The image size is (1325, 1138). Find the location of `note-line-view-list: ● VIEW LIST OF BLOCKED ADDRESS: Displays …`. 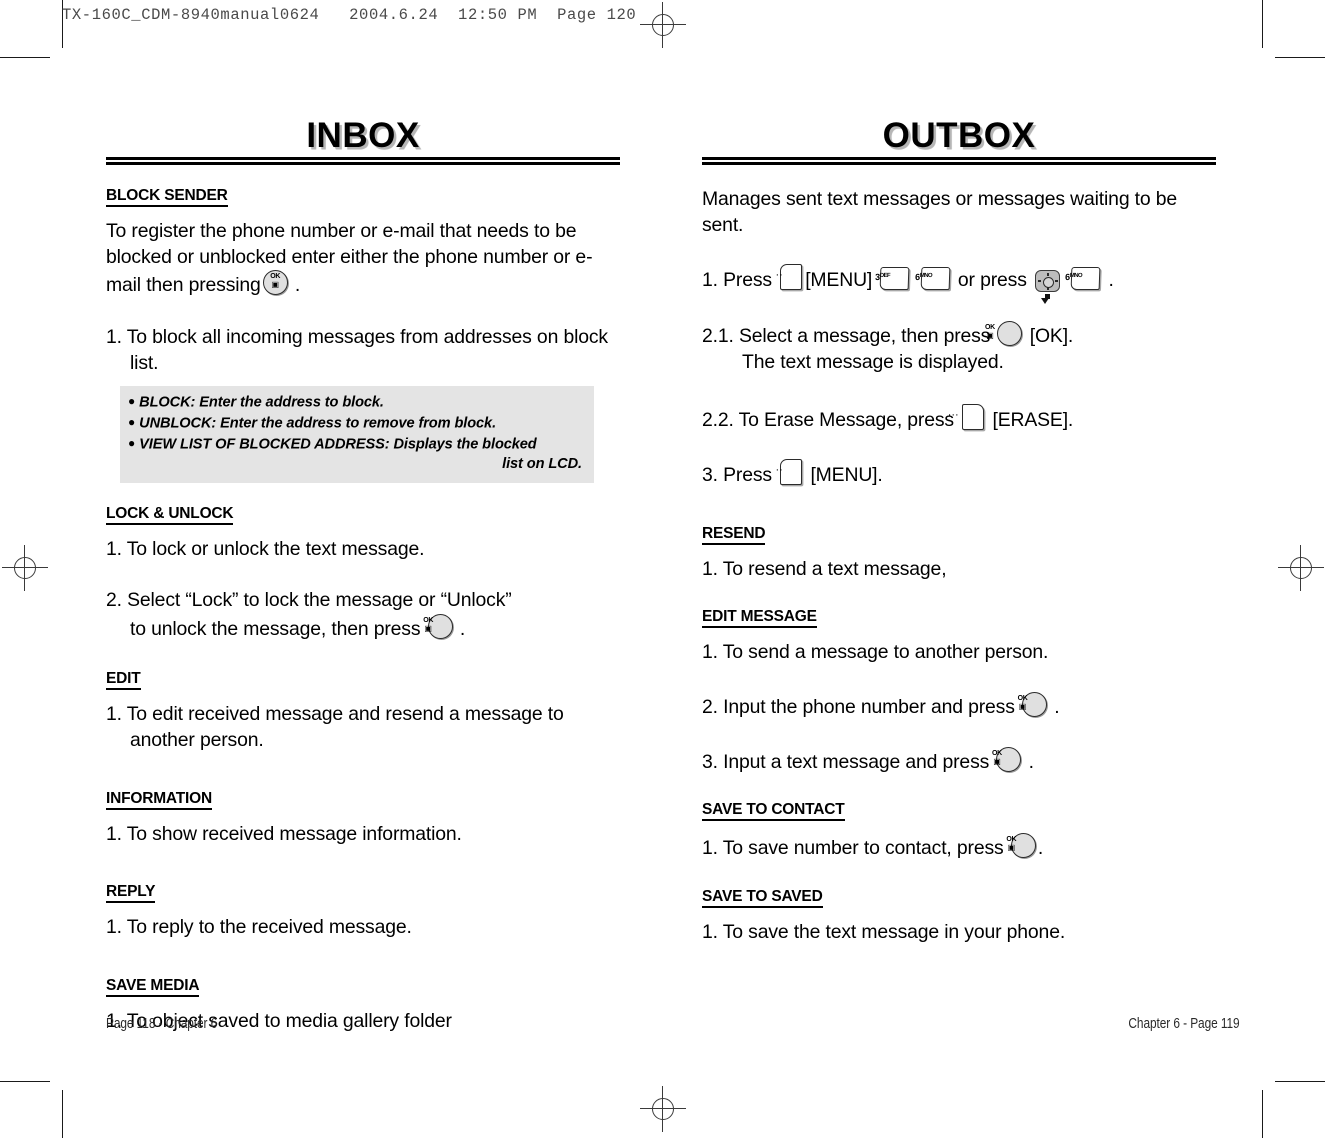

note-line-view-list: ● VIEW LIST OF BLOCKED ADDRESS: Displays … is located at coordinates (332, 444).